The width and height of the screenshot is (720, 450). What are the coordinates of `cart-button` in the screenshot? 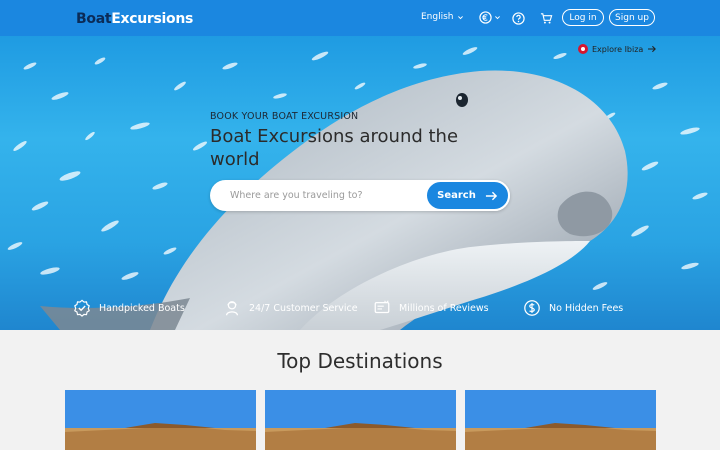 It's located at (547, 17).